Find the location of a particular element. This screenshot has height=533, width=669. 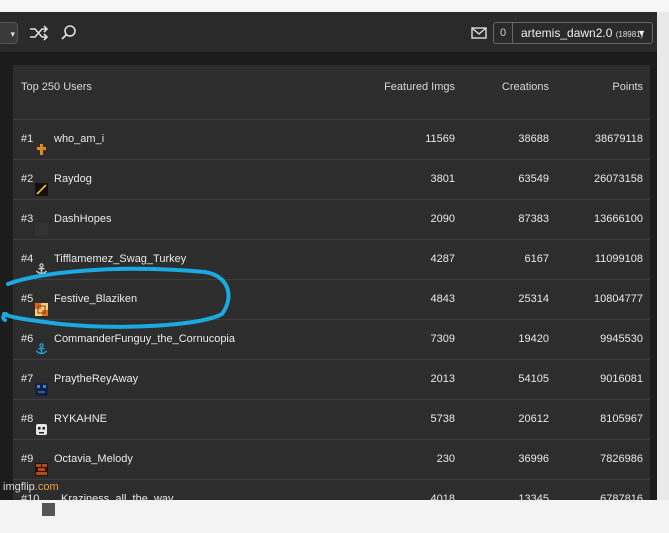

skull-icon is located at coordinates (41, 424).